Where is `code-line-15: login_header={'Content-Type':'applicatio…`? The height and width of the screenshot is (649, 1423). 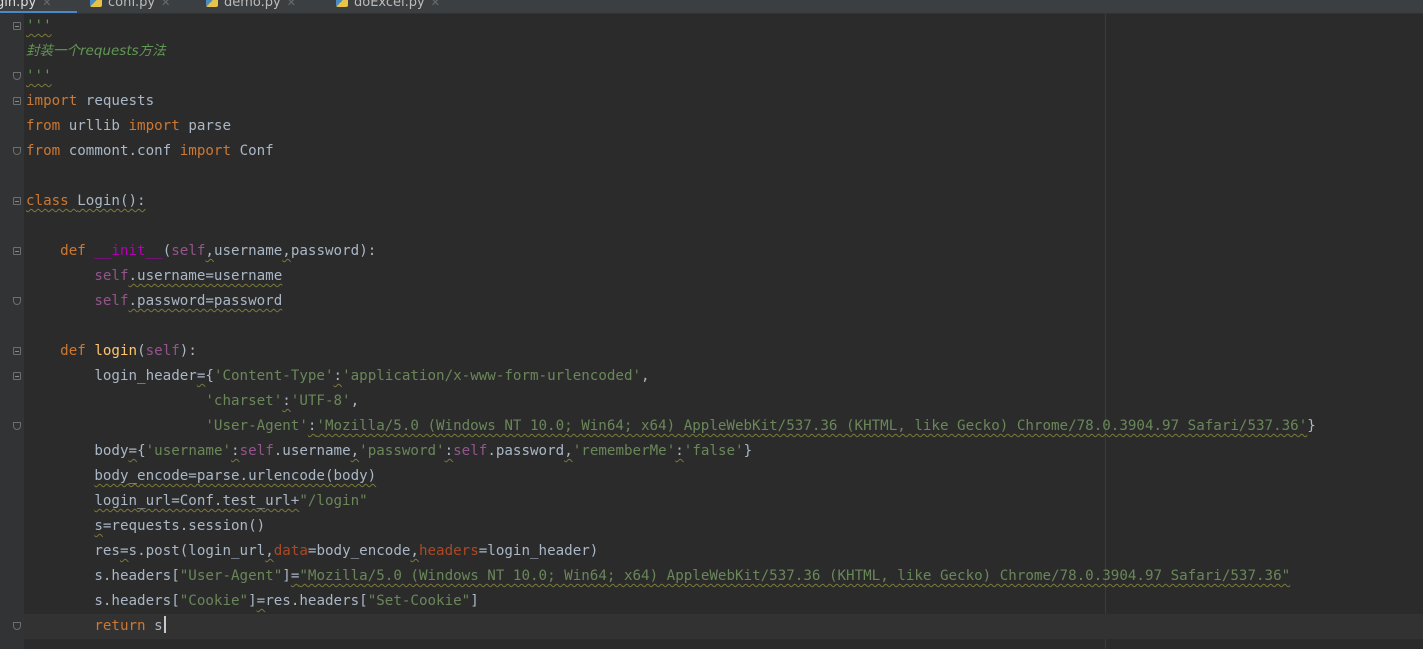
code-line-15: login_header={'Content-Type':'applicatio… is located at coordinates (372, 376).